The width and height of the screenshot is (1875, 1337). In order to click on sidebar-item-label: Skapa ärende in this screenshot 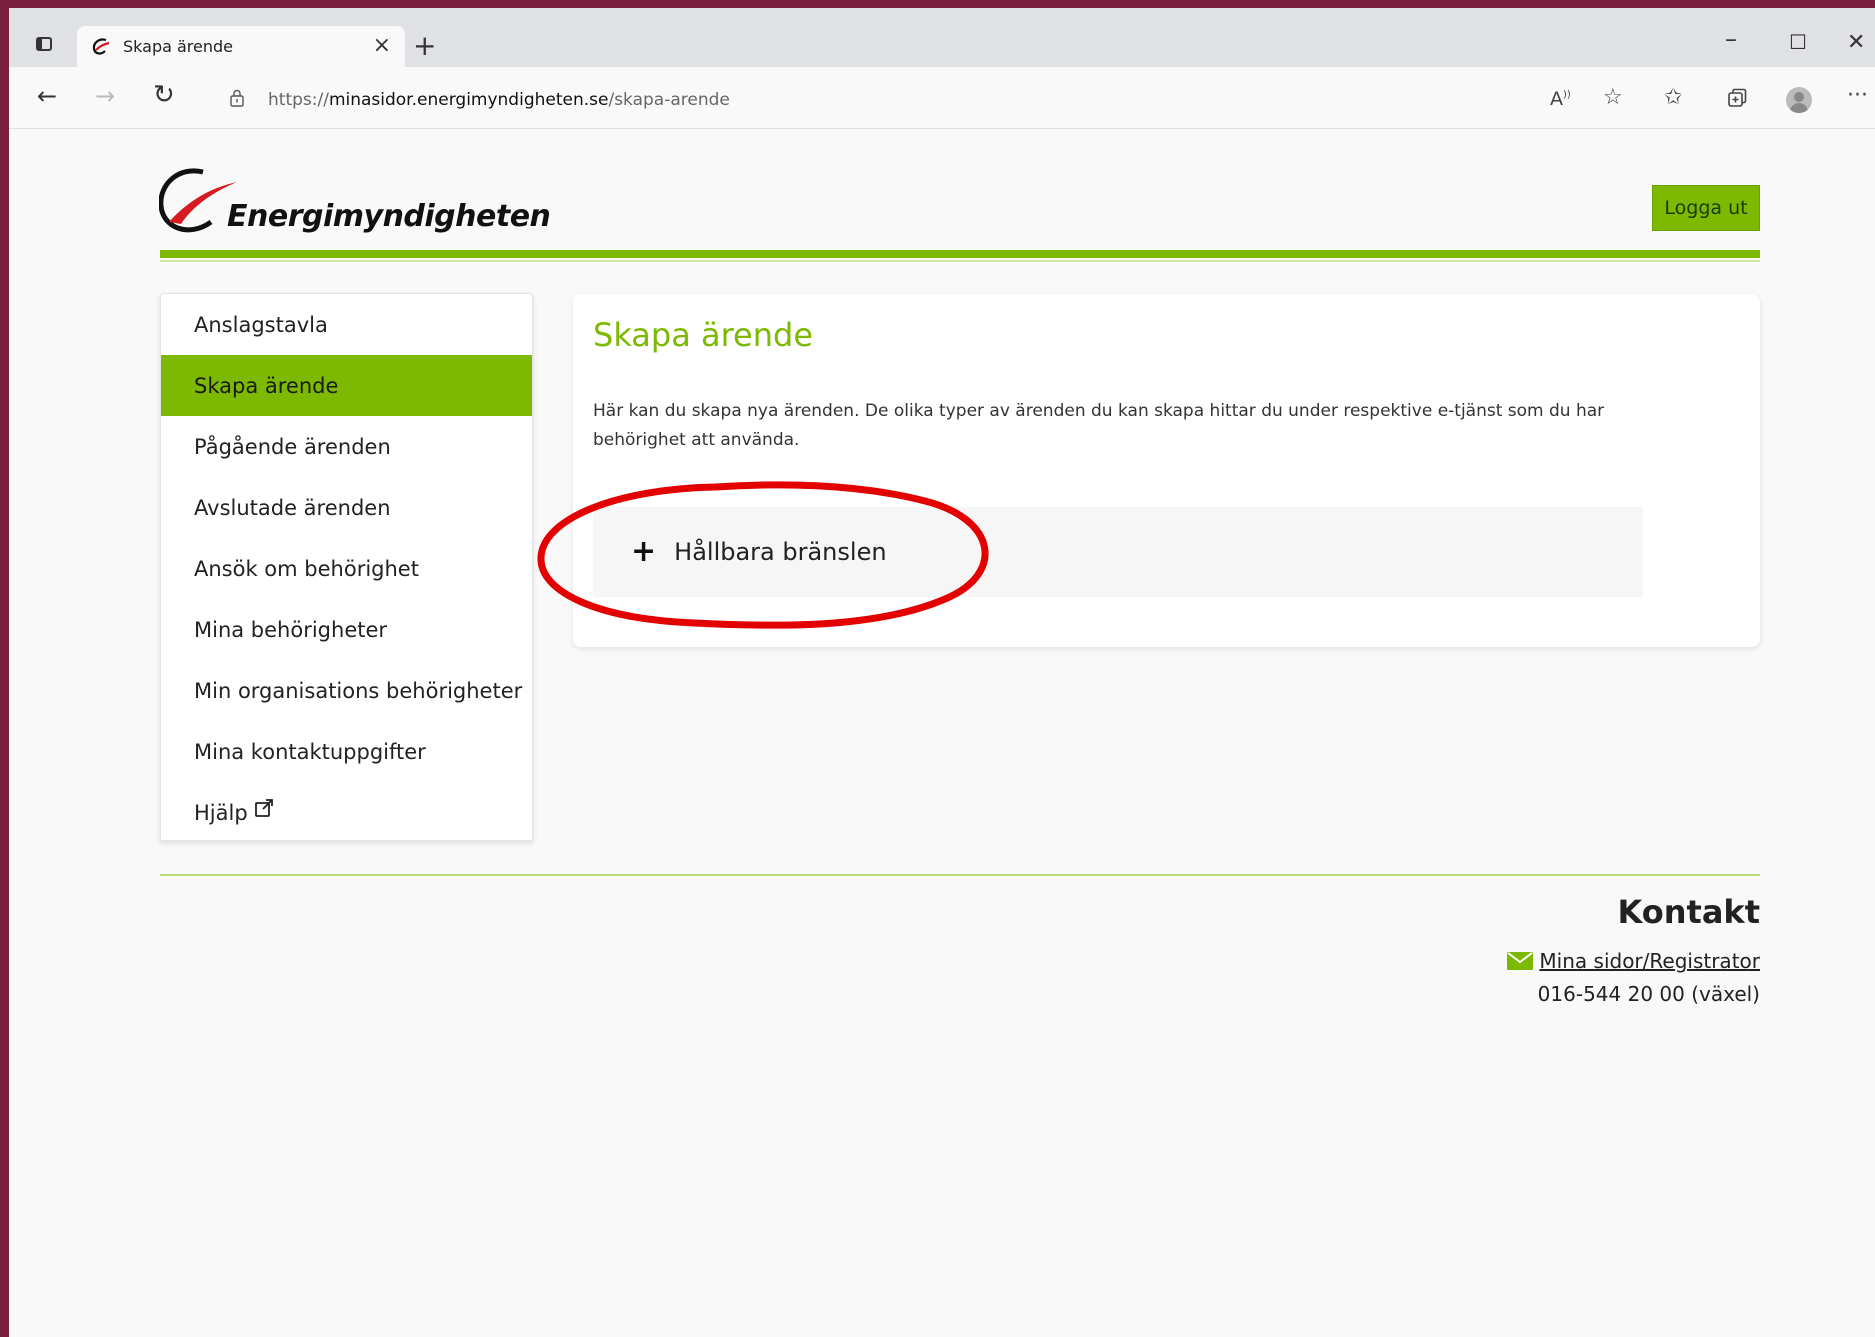, I will do `click(266, 385)`.